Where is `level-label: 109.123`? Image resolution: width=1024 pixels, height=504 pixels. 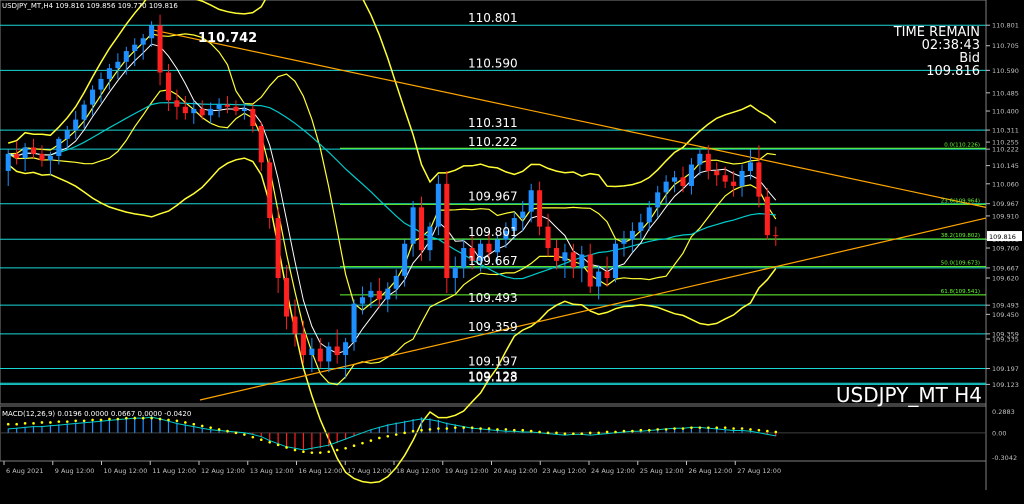
level-label: 109.123 is located at coordinates (493, 377).